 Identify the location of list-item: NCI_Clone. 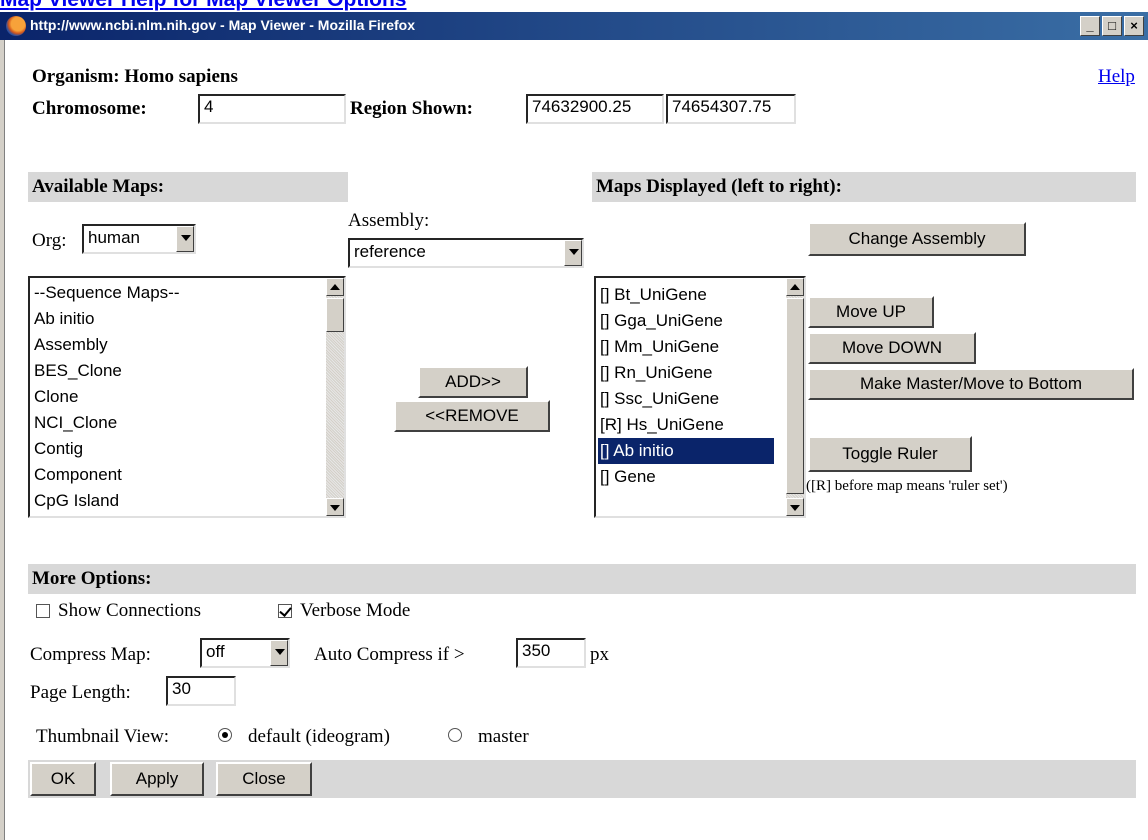
(75, 423).